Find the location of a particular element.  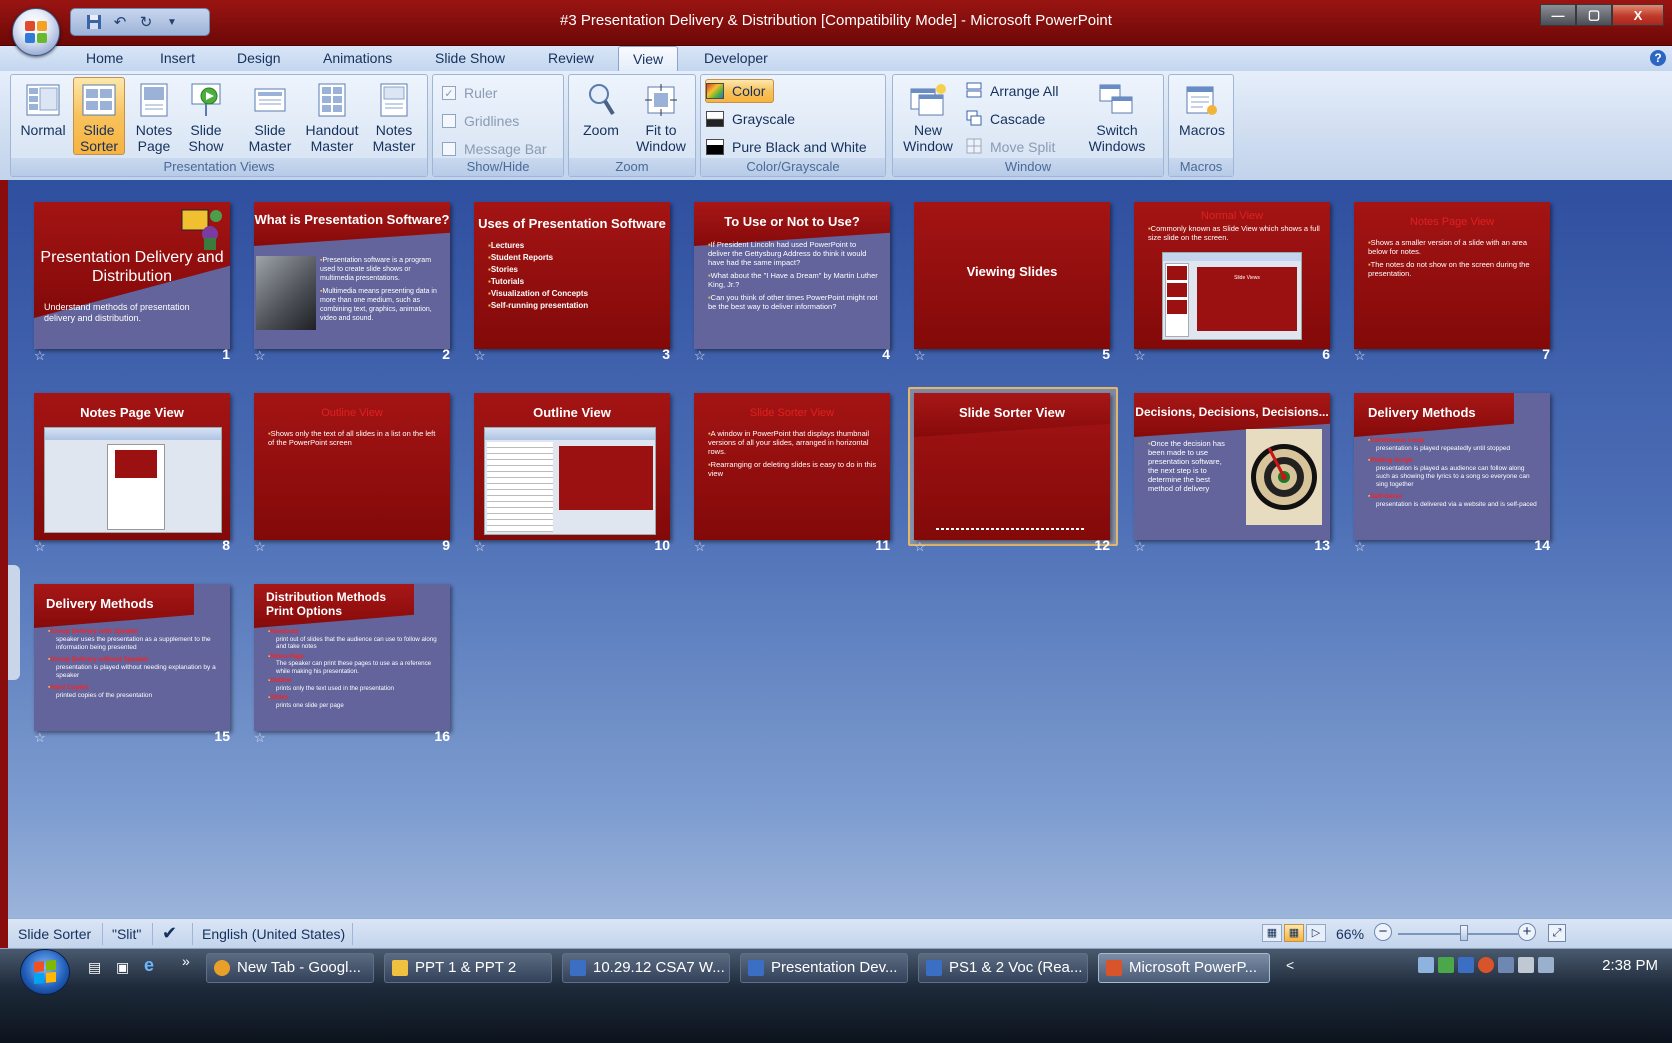

macros-button: Macros is located at coordinates (1202, 116).